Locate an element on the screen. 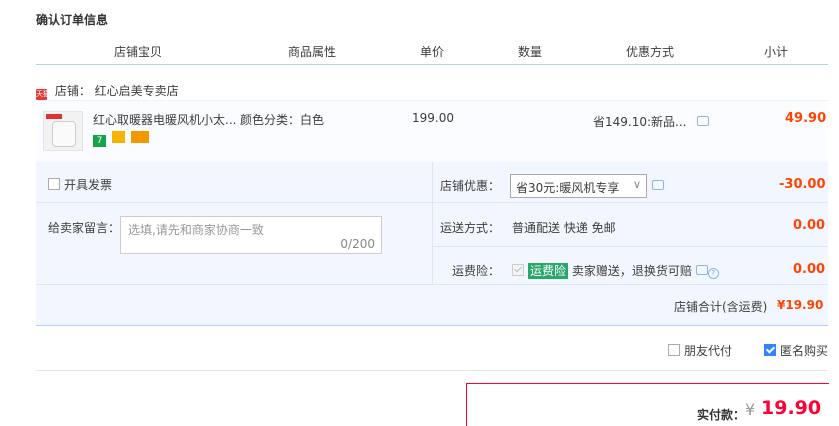  shop-label: 店铺： is located at coordinates (72, 91).